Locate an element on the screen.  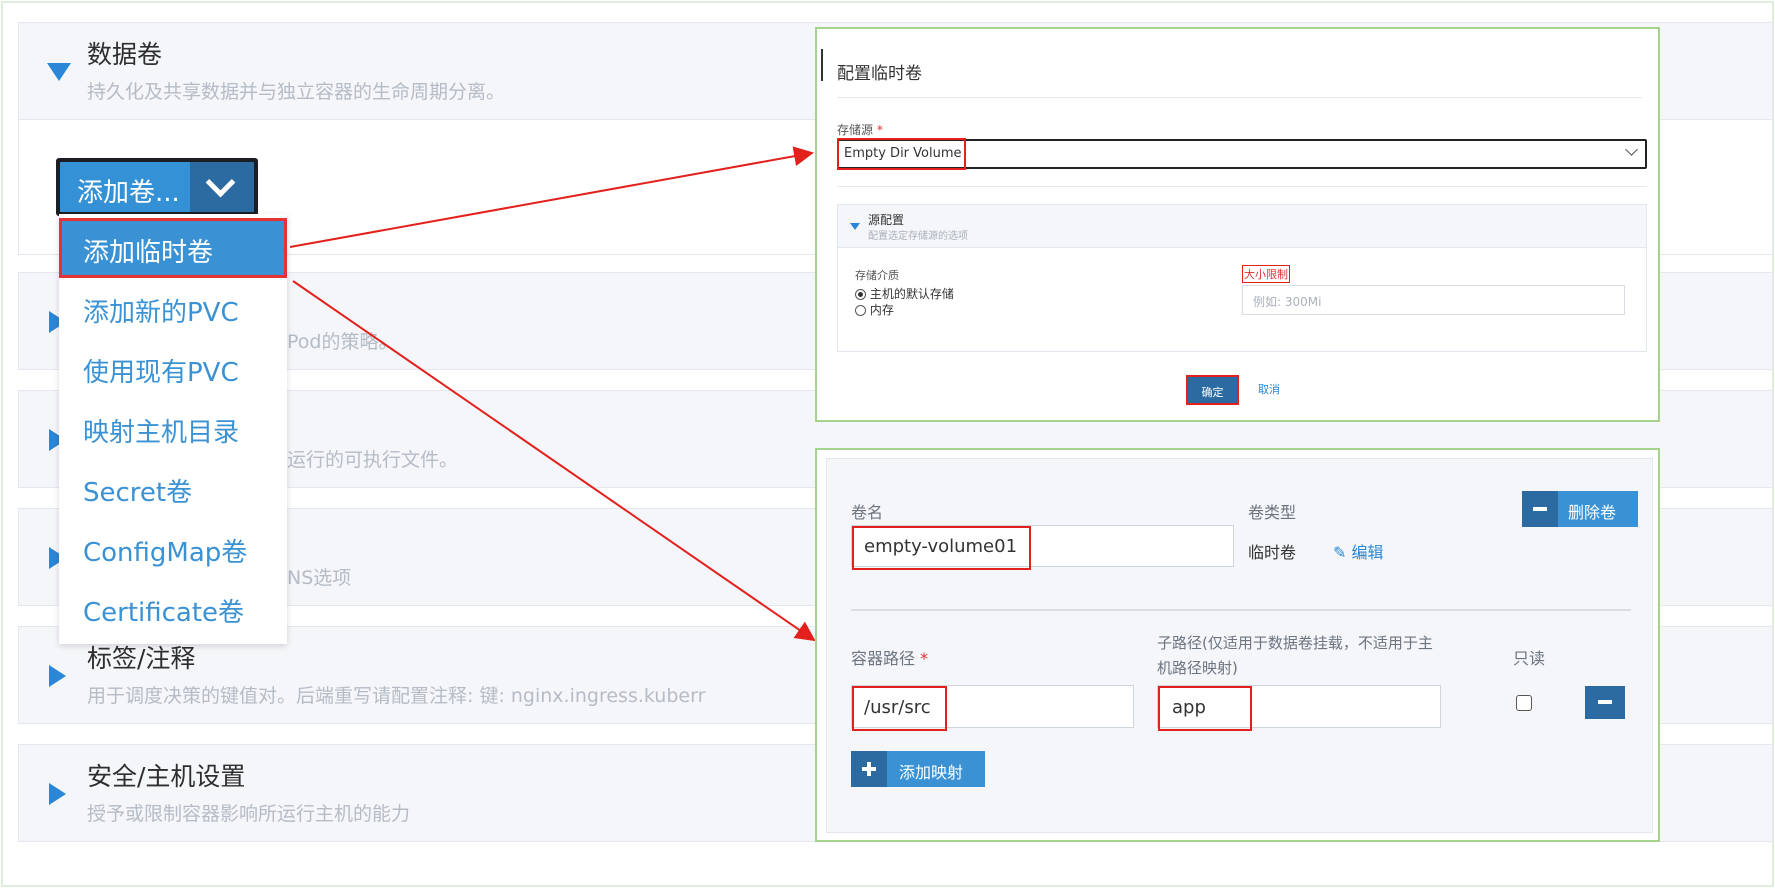
delete-volume-button: 删除卷 is located at coordinates (1580, 509).